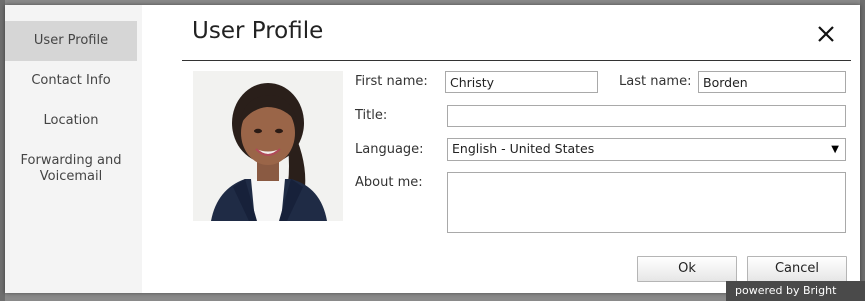  I want to click on cancel-button: Cancel, so click(797, 269).